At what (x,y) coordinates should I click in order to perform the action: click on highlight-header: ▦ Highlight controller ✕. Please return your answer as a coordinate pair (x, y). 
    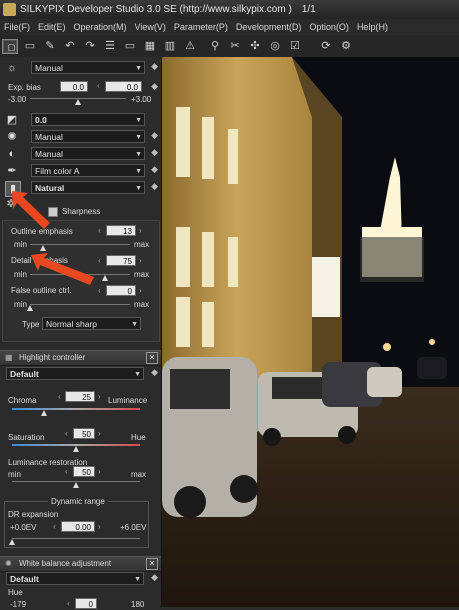
    Looking at the image, I should click on (80, 358).